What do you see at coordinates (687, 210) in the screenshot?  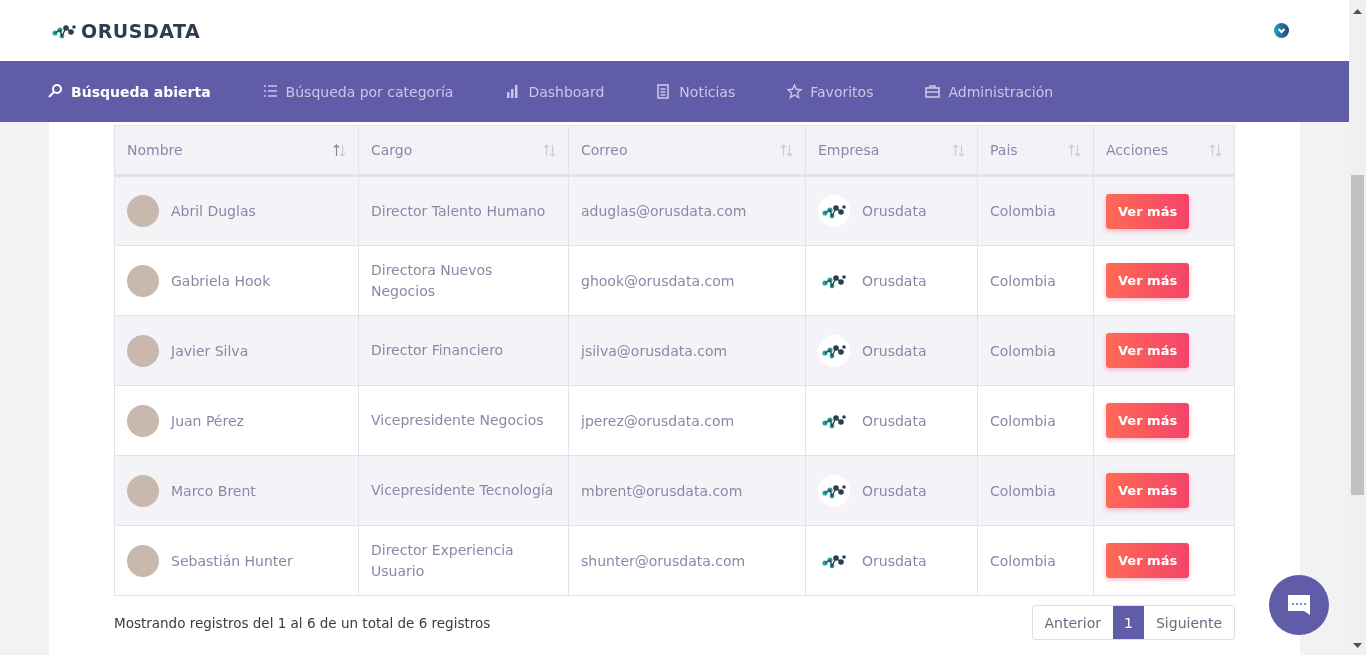 I see `email-cell: aduglas@orusdata.com` at bounding box center [687, 210].